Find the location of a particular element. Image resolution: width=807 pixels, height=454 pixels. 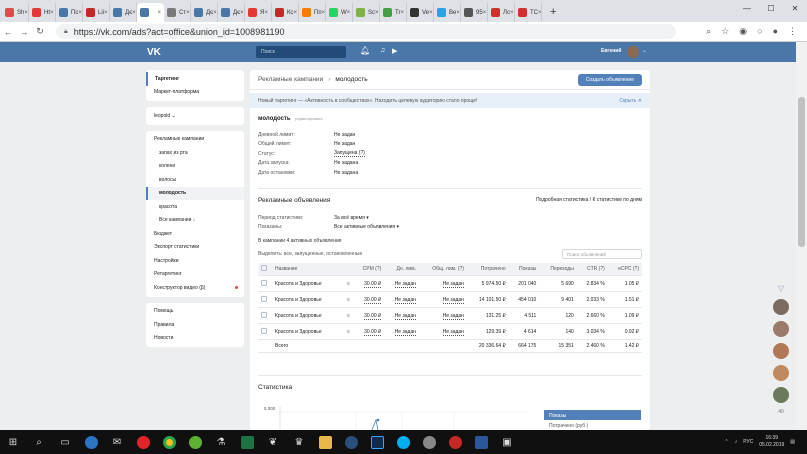

select-filter: Выделить: все, запущенные, остановленные is located at coordinates (310, 254).